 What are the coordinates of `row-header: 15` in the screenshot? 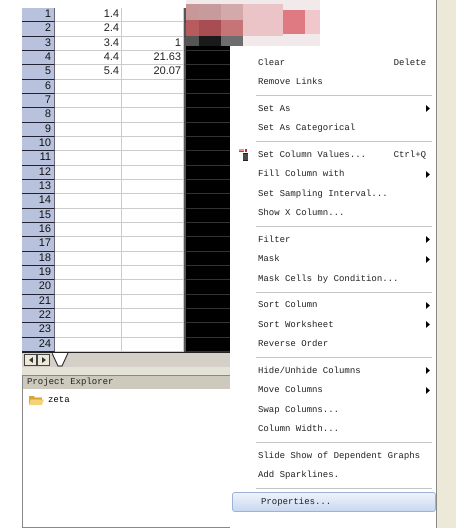 It's located at (38, 215).